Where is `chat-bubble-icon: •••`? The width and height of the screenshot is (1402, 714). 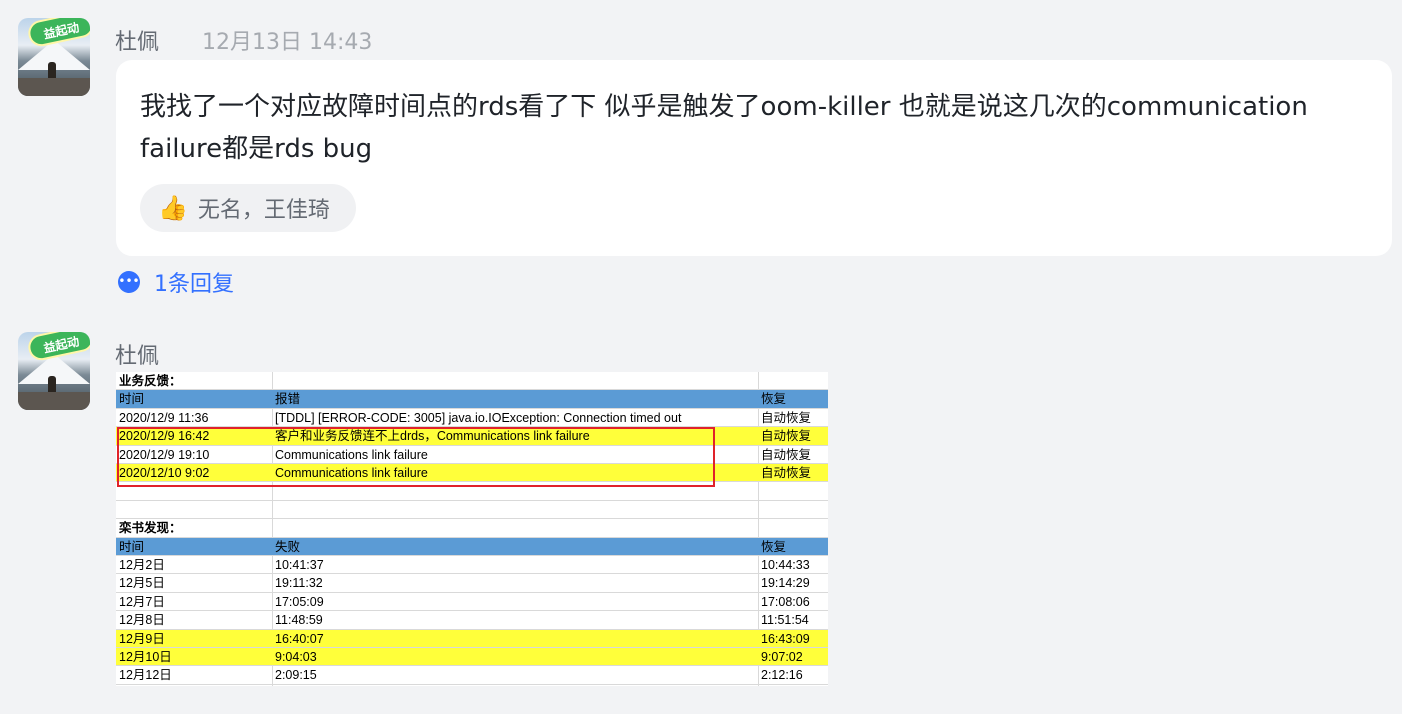
chat-bubble-icon: ••• is located at coordinates (129, 282).